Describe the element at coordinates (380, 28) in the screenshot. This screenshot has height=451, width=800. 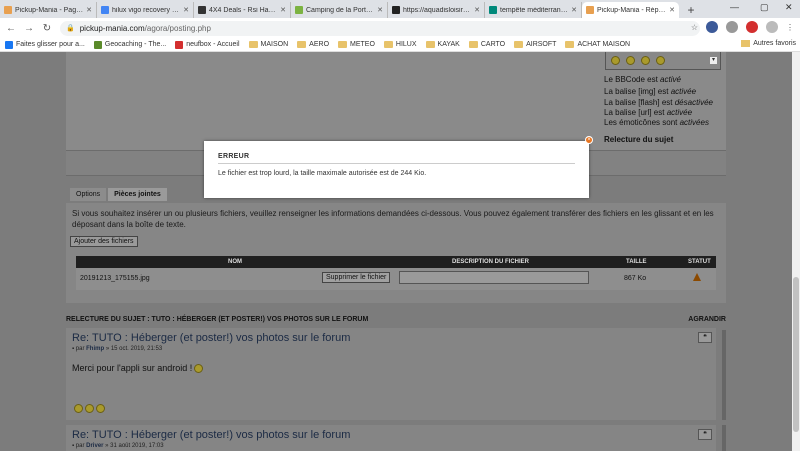
I see `url-input: 🔒 pickup-mania.com/agora/posting.php` at that location.